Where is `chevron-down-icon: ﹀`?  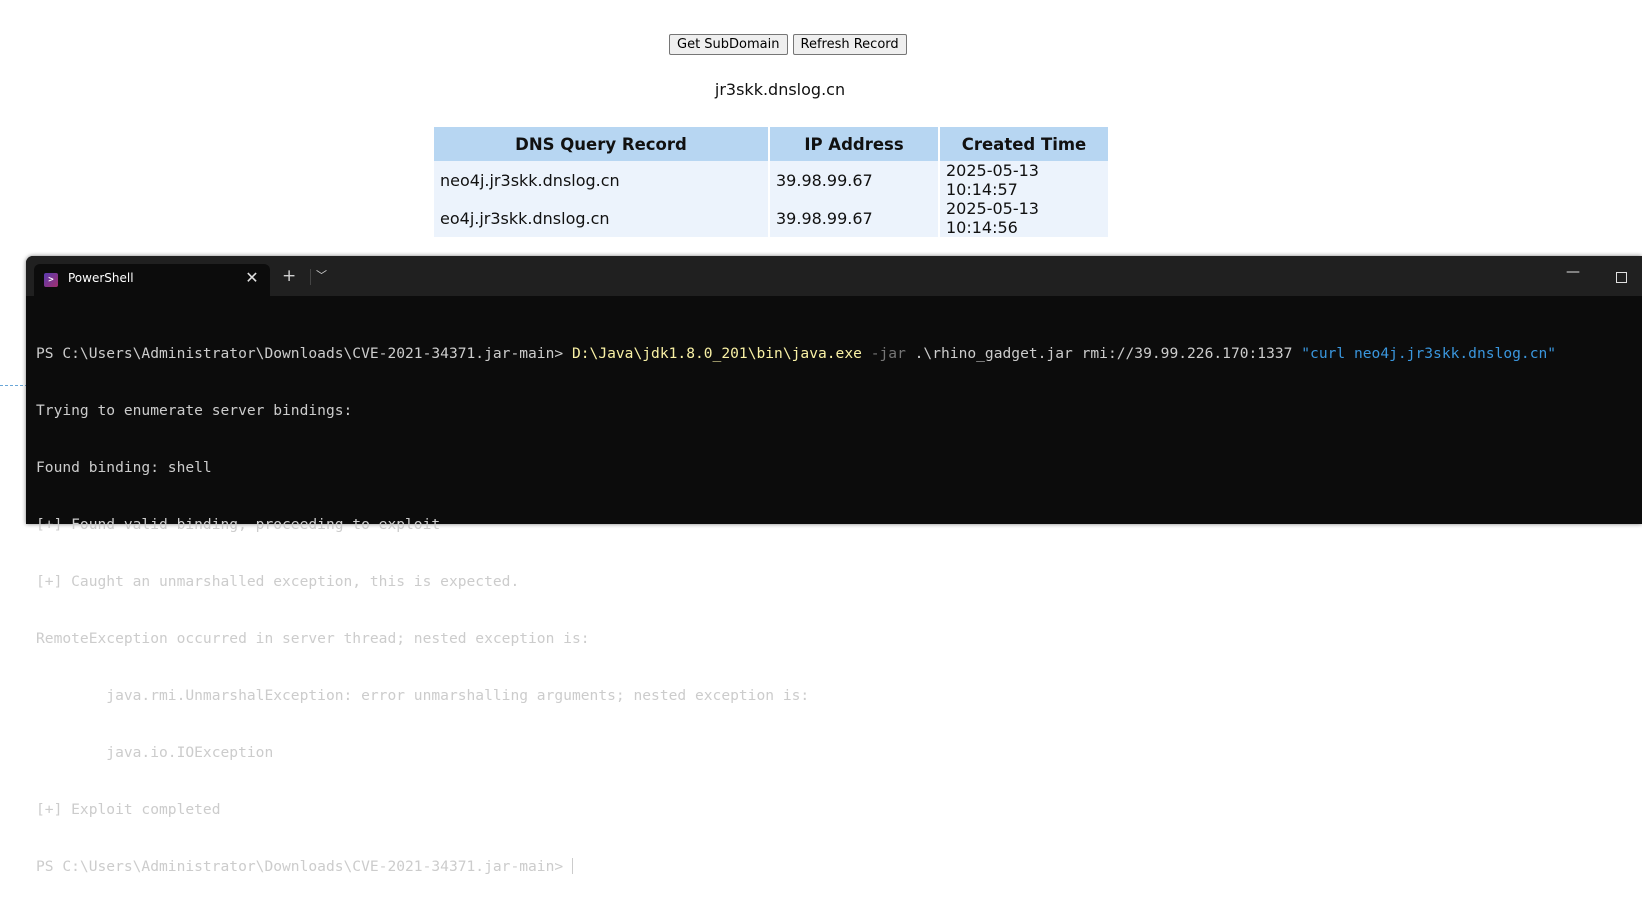 chevron-down-icon: ﹀ is located at coordinates (321, 275).